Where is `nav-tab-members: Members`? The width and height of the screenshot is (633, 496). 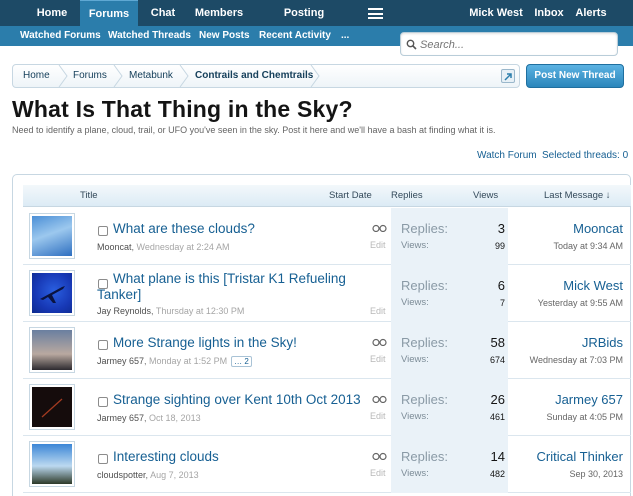
nav-tab-members: Members is located at coordinates (219, 13).